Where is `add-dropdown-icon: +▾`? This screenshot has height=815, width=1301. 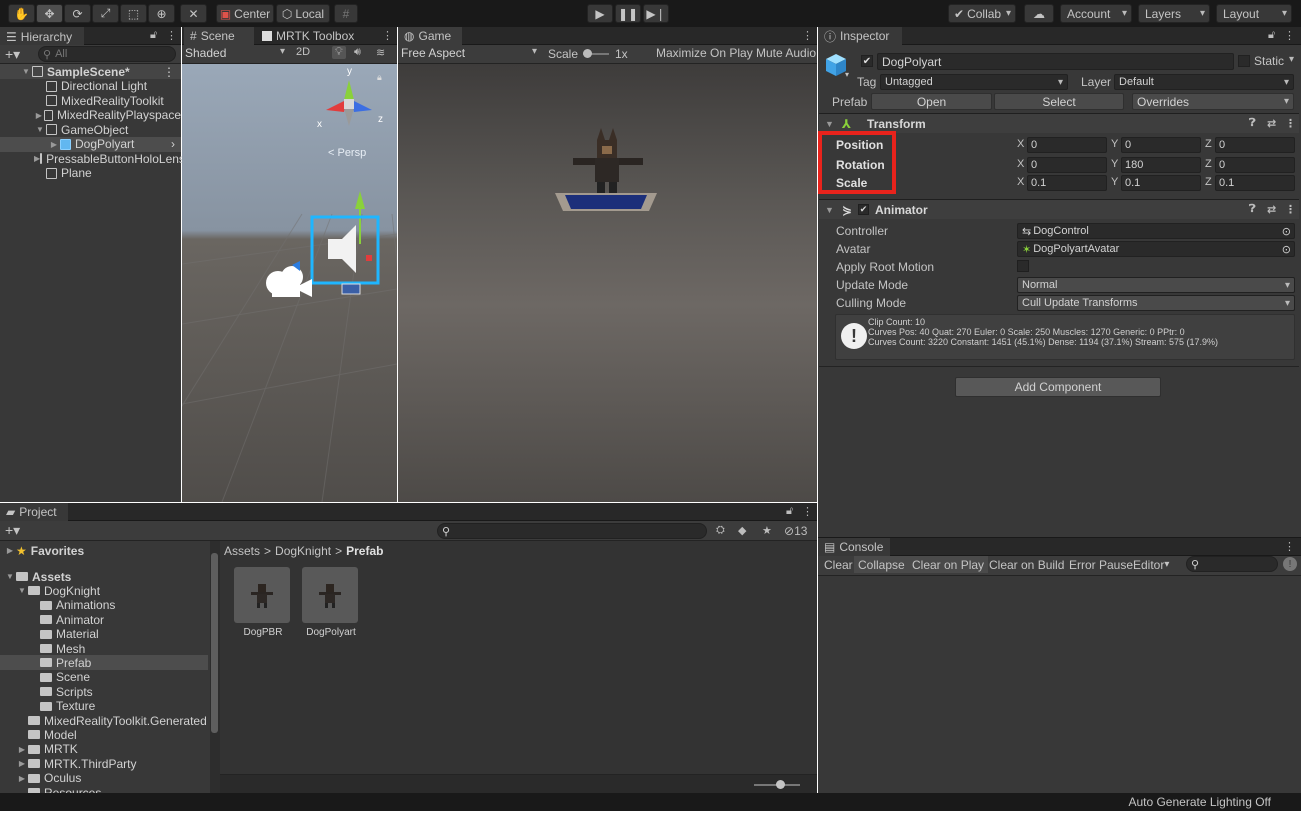 add-dropdown-icon: +▾ is located at coordinates (12, 54).